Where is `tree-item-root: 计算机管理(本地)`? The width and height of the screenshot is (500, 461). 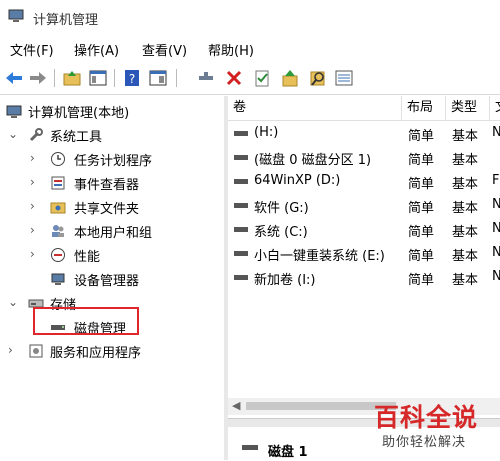 tree-item-root: 计算机管理(本地) is located at coordinates (112, 111).